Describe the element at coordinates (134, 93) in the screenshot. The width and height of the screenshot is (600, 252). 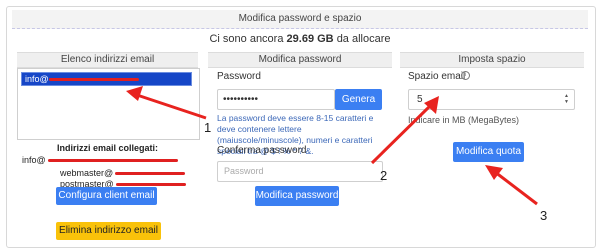
I see `arrow-1-head` at that location.